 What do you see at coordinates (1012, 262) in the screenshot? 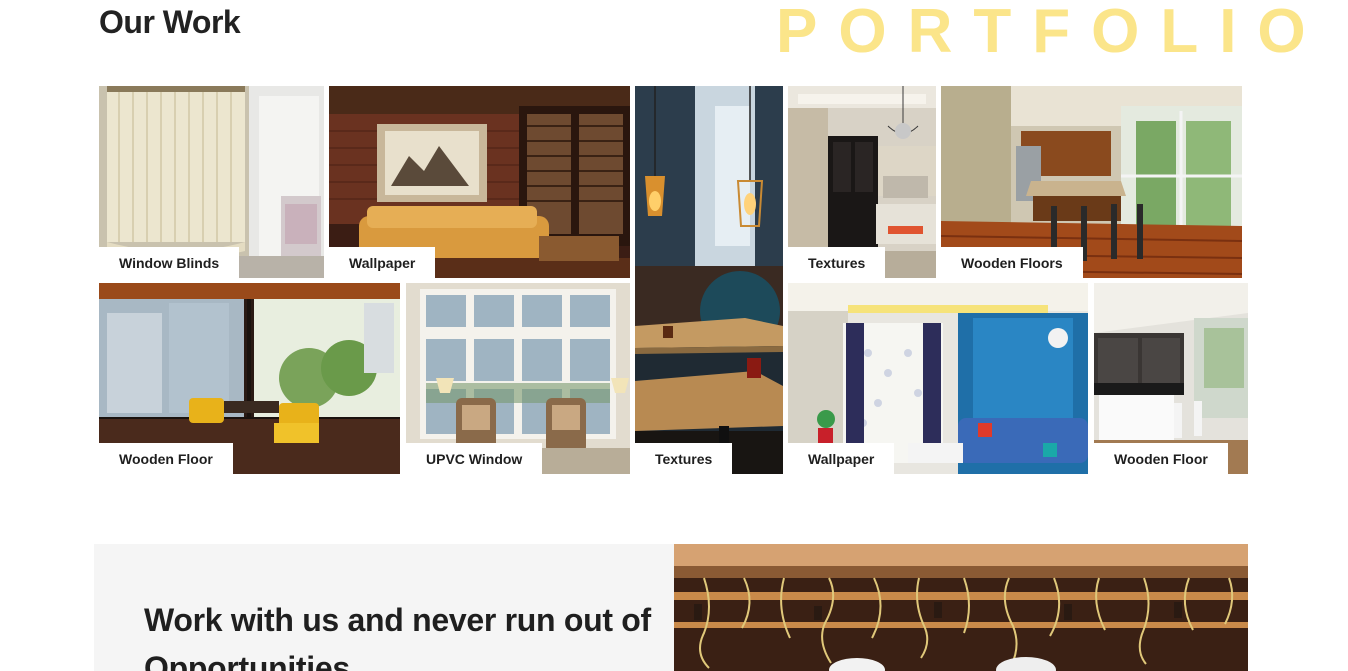
I see `tile-label: Wooden Floors` at bounding box center [1012, 262].